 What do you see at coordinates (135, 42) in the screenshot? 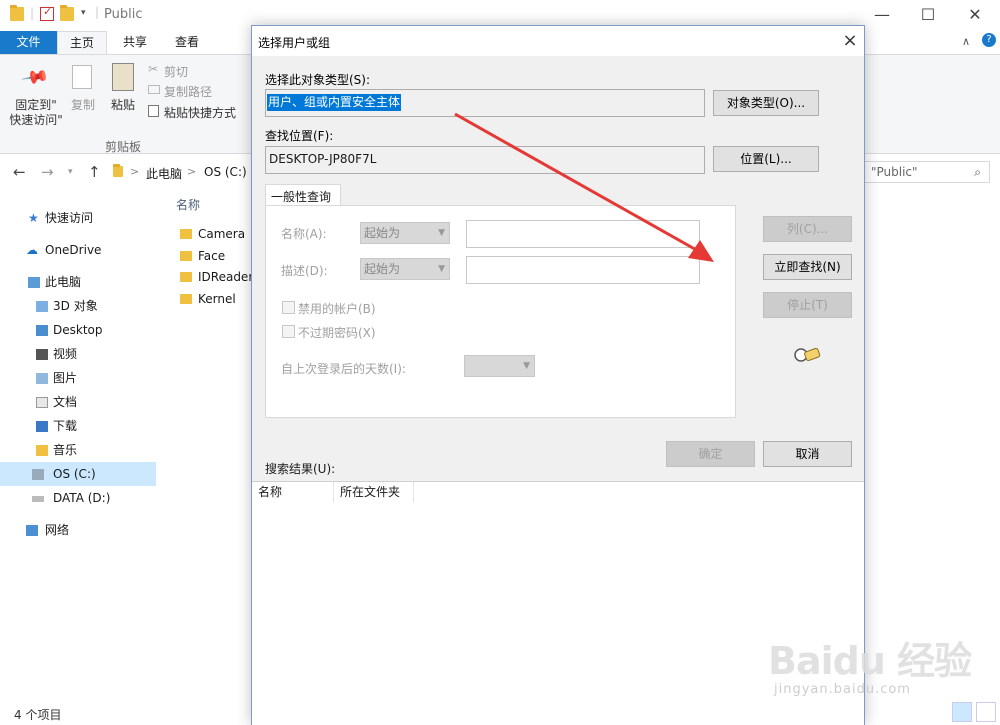
I see `tab-share: 共享` at bounding box center [135, 42].